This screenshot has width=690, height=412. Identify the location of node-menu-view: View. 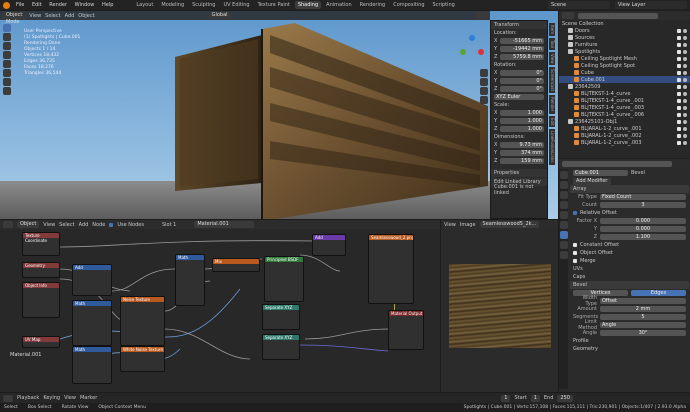
(49, 225).